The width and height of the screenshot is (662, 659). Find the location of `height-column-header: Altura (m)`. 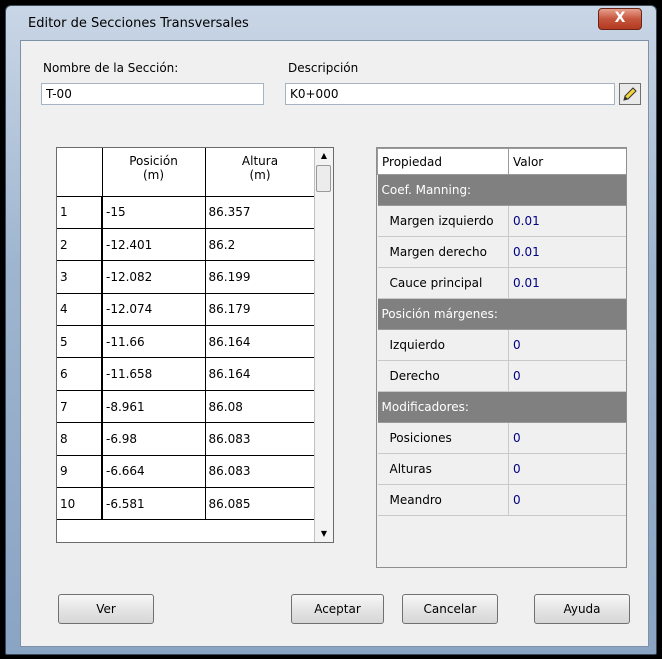

height-column-header: Altura (m) is located at coordinates (260, 172).